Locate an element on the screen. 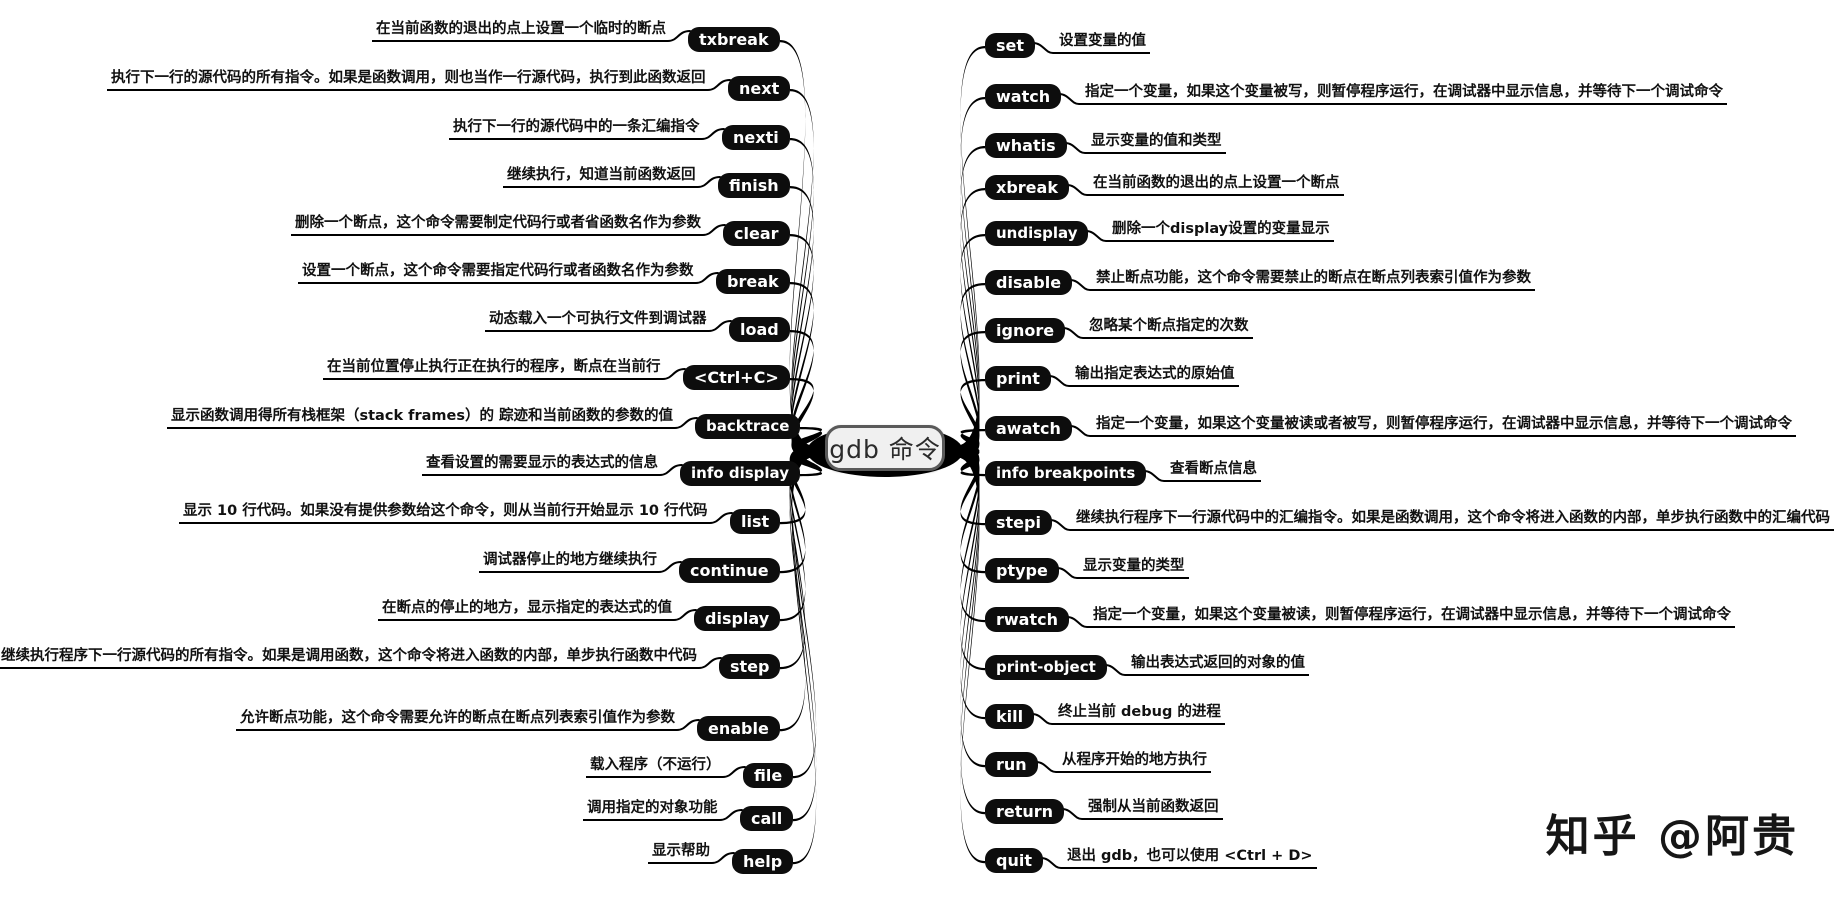 Image resolution: width=1835 pixels, height=904 pixels. command-node-whatis: whatis is located at coordinates (1026, 145).